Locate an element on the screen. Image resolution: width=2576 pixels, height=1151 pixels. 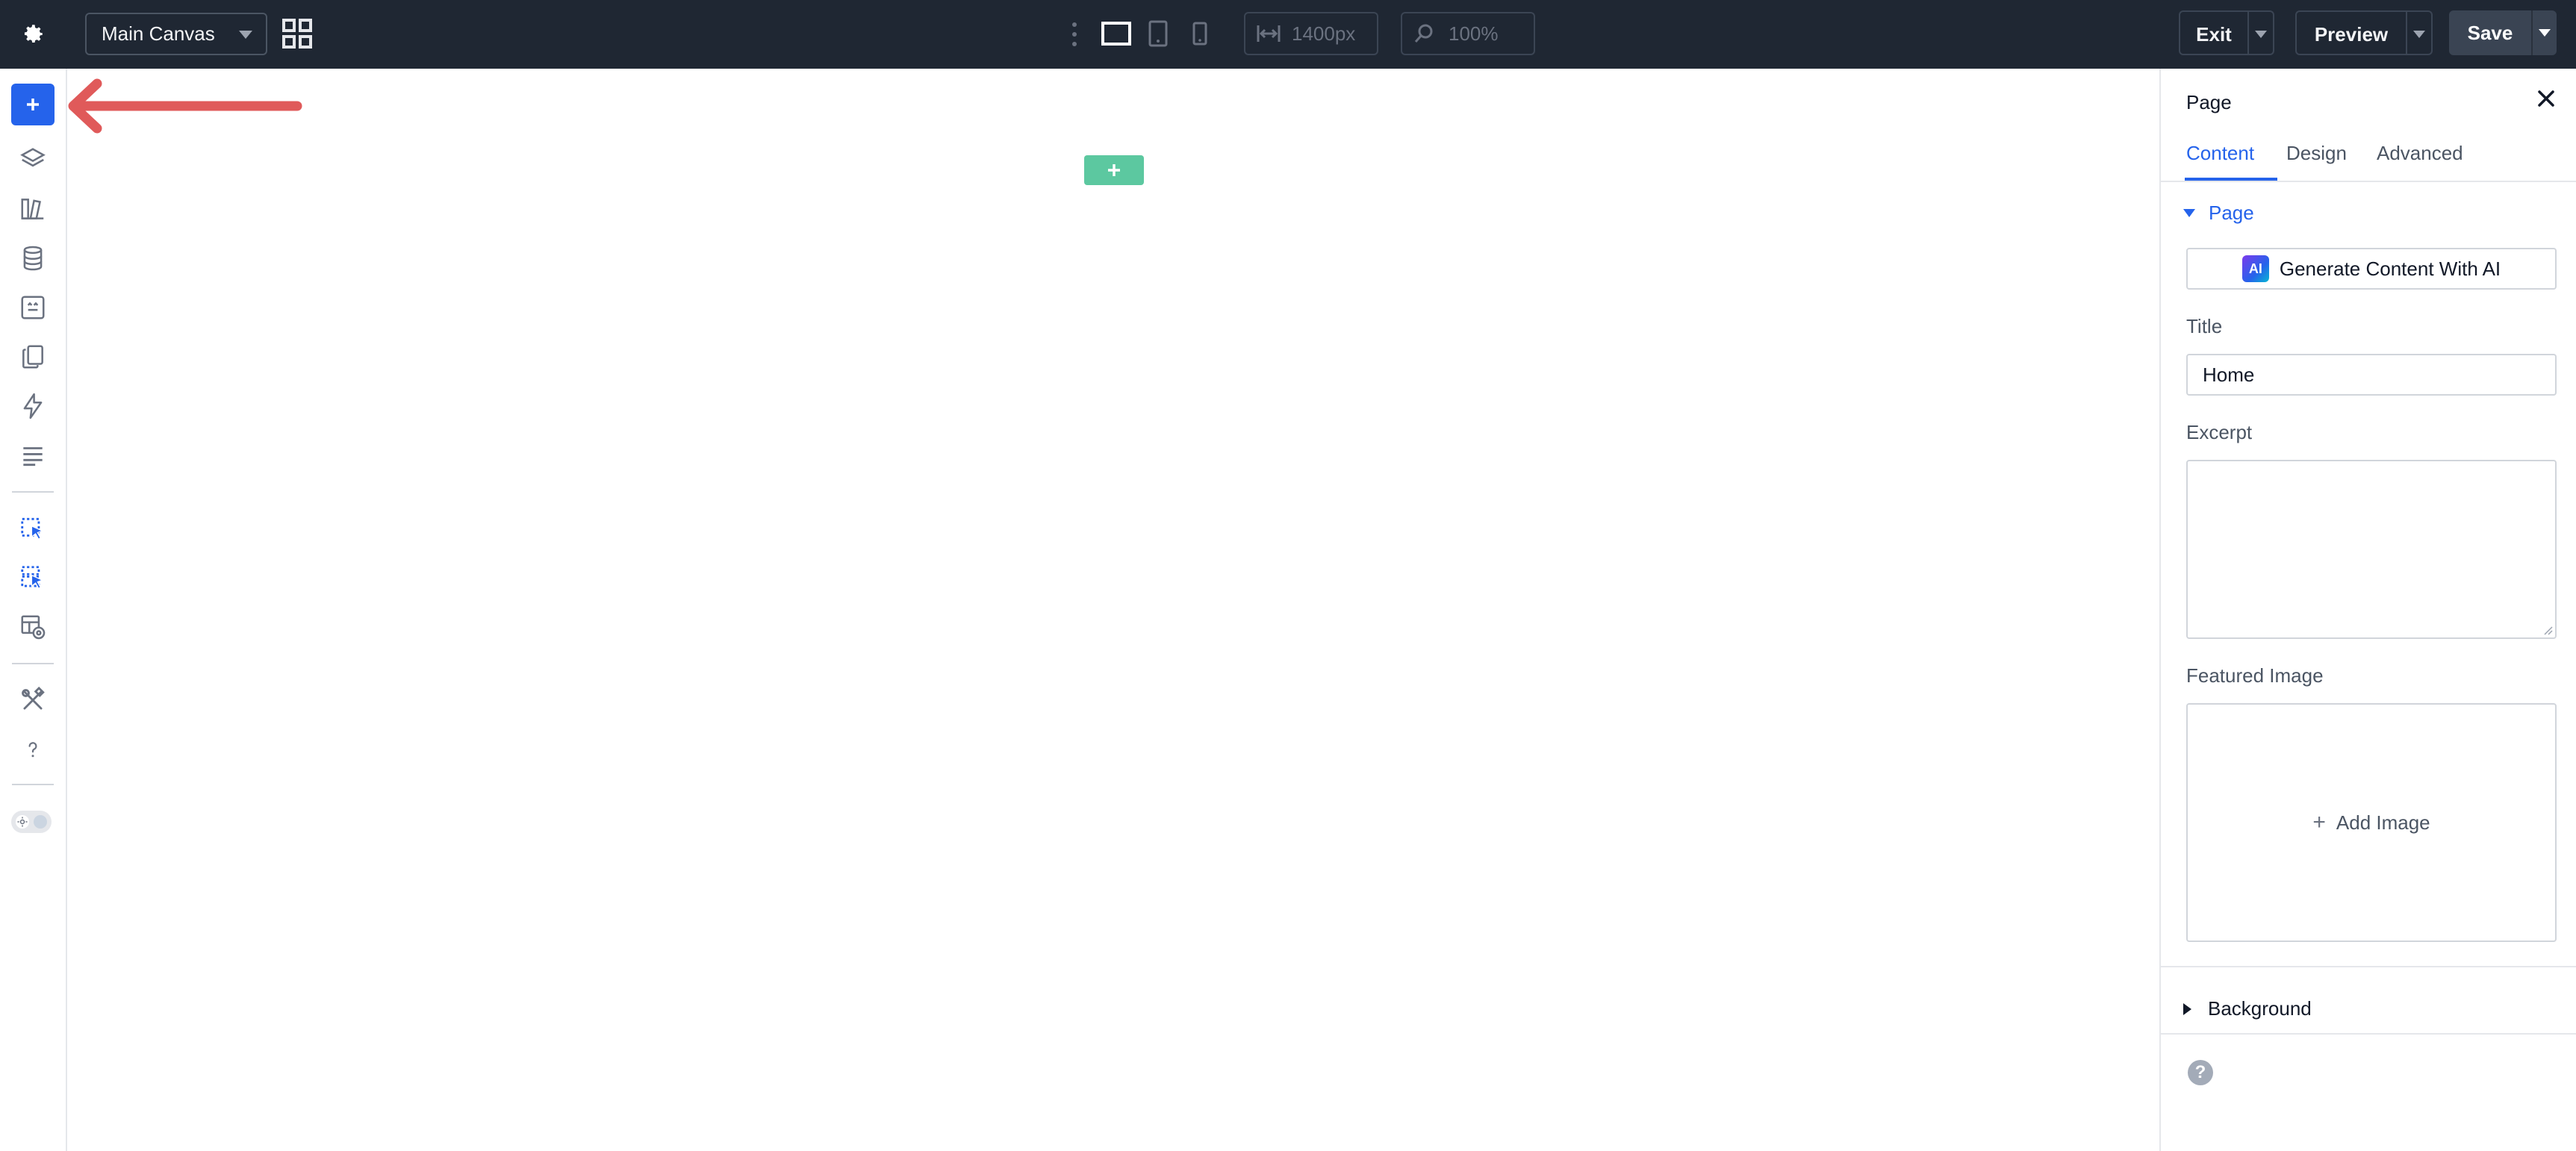
add-image-dropzone: + Add Image is located at coordinates (2371, 823).